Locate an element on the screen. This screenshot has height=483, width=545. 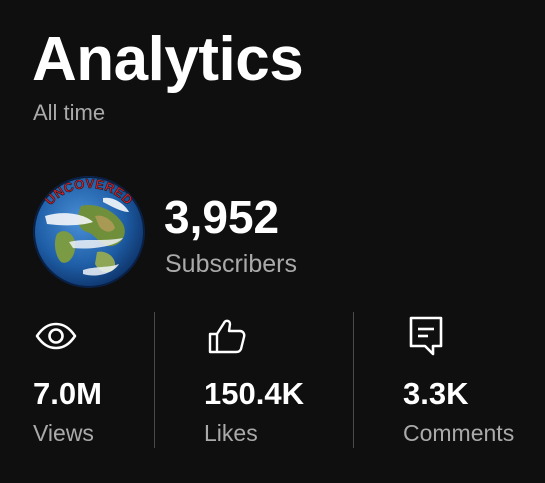
likes-label: Likes is located at coordinates (231, 433).